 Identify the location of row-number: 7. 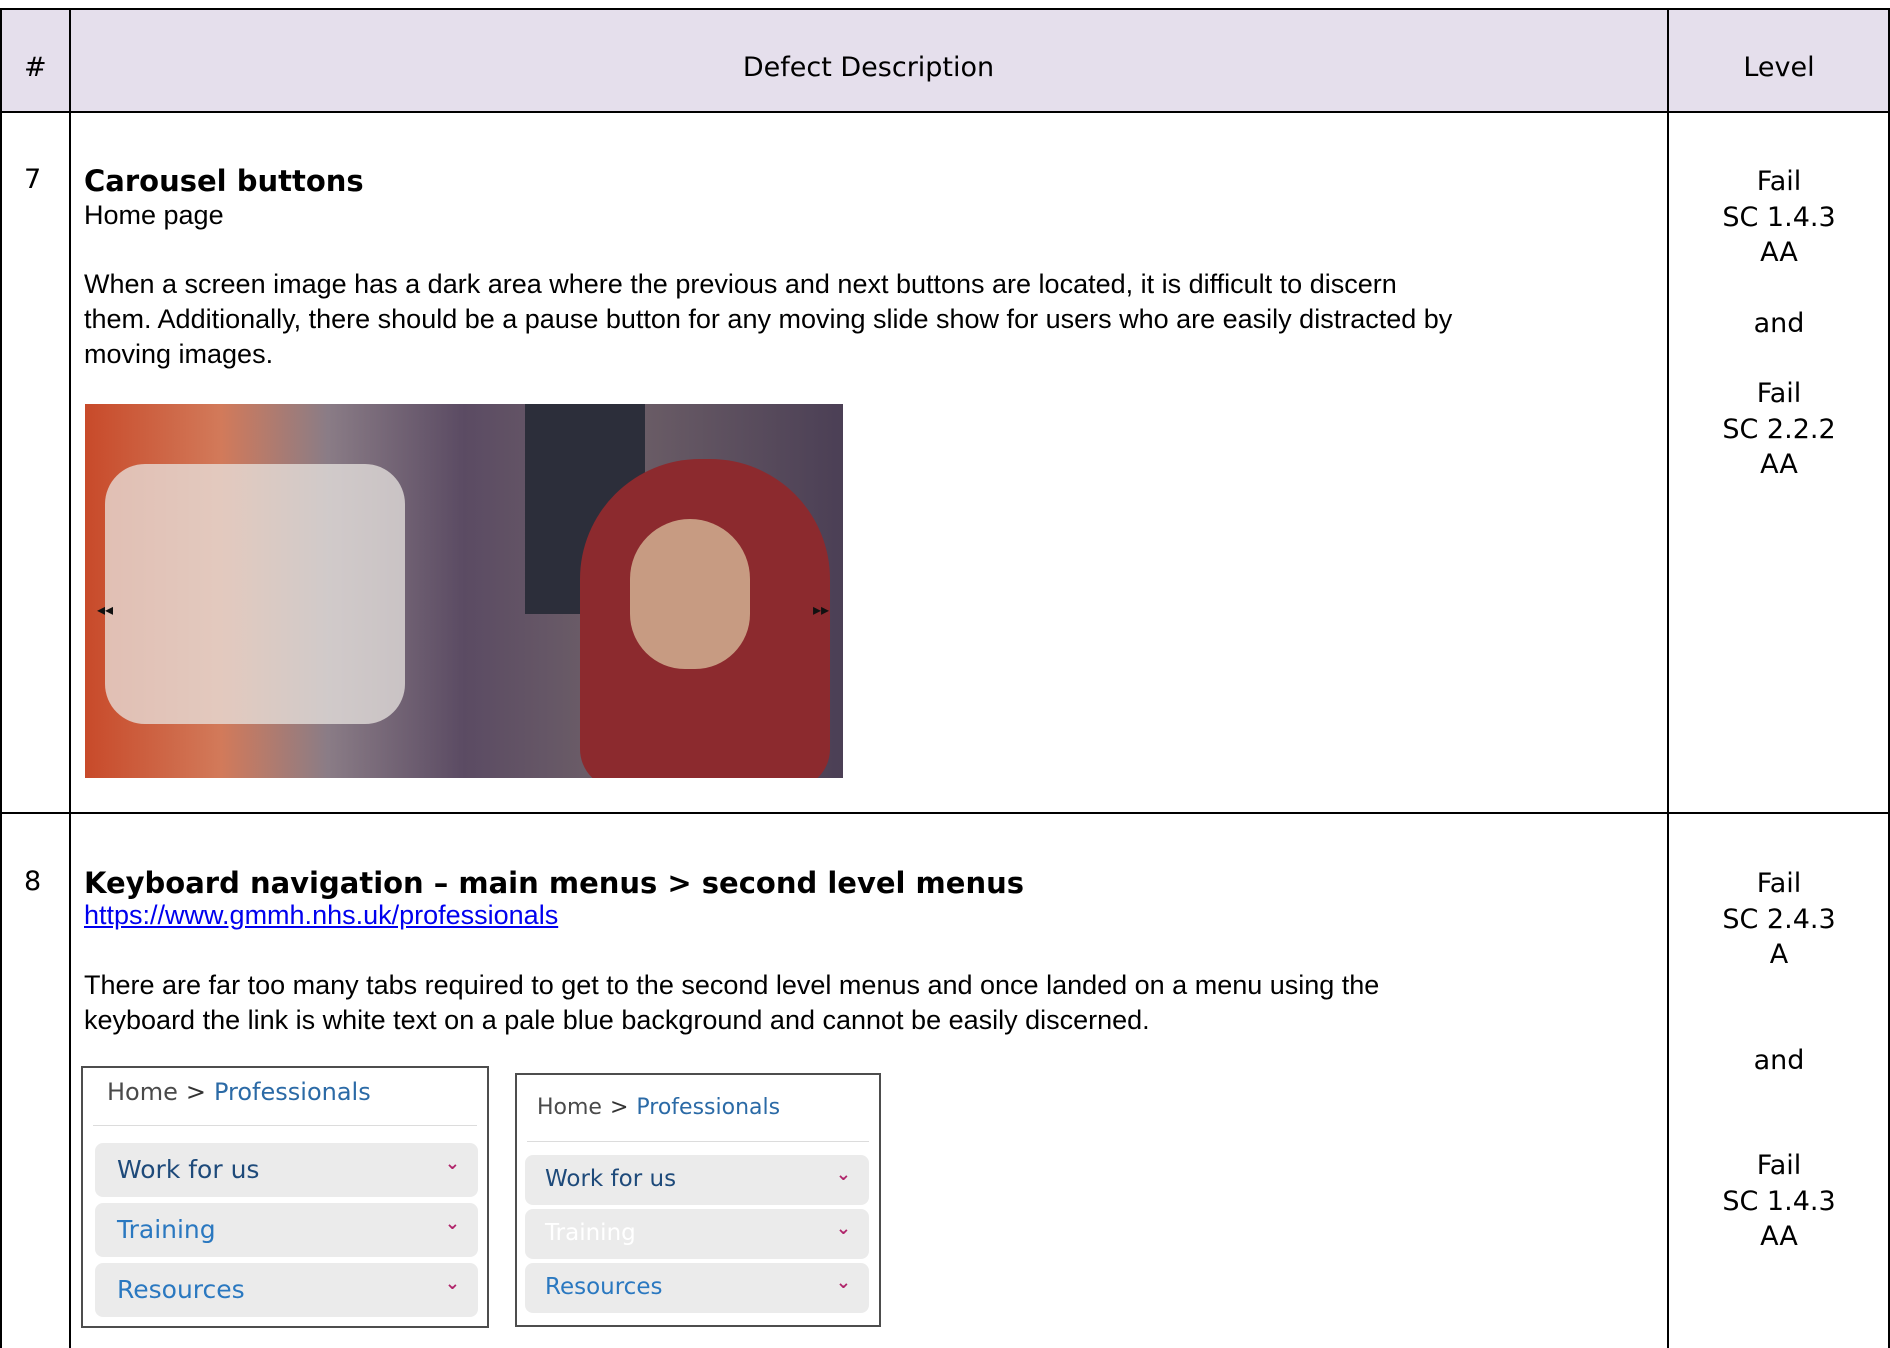
(33, 179).